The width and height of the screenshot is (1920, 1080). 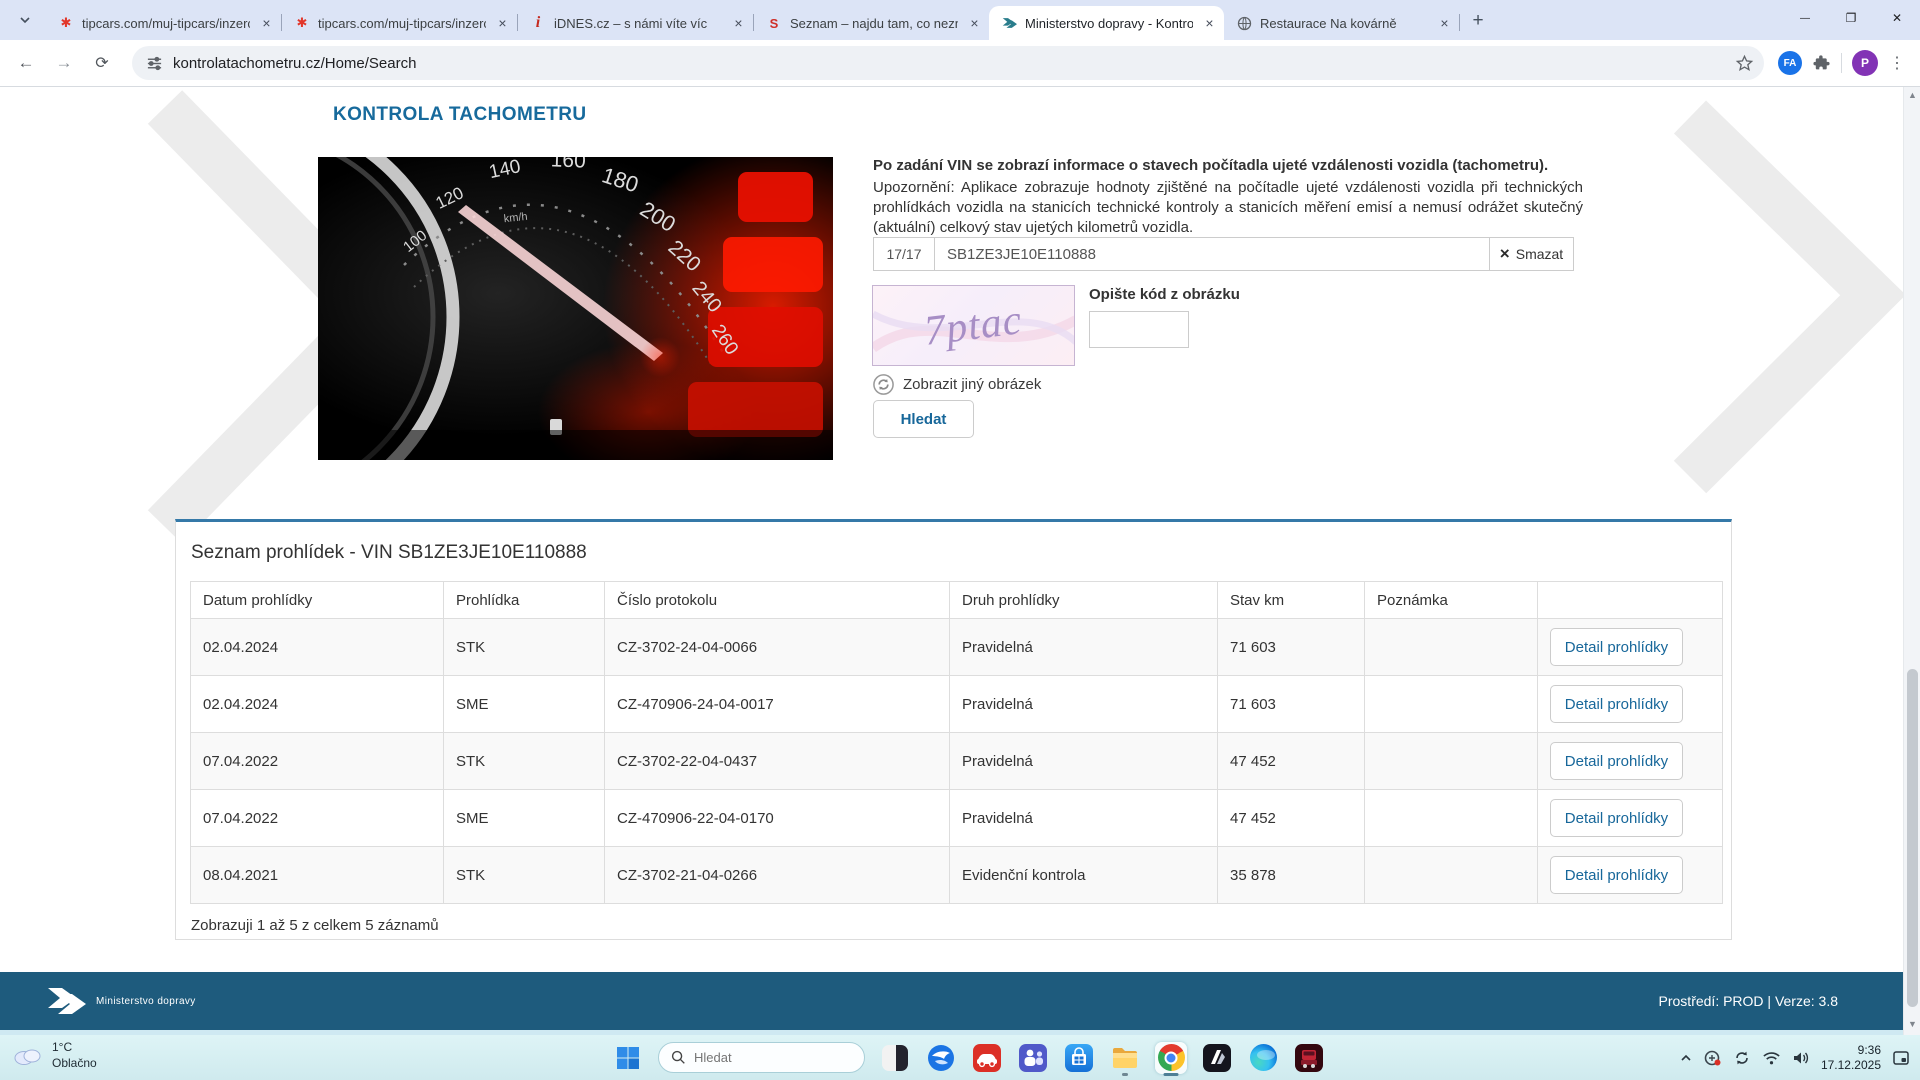 What do you see at coordinates (871, 23) in the screenshot?
I see `tab-seznam: Seznam – najdu tam, co neznám` at bounding box center [871, 23].